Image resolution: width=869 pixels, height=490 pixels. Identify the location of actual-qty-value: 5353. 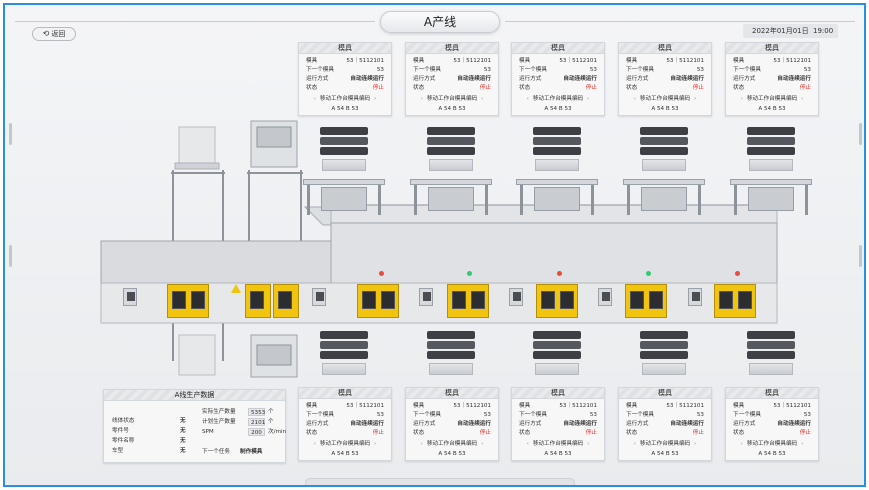
(256, 412).